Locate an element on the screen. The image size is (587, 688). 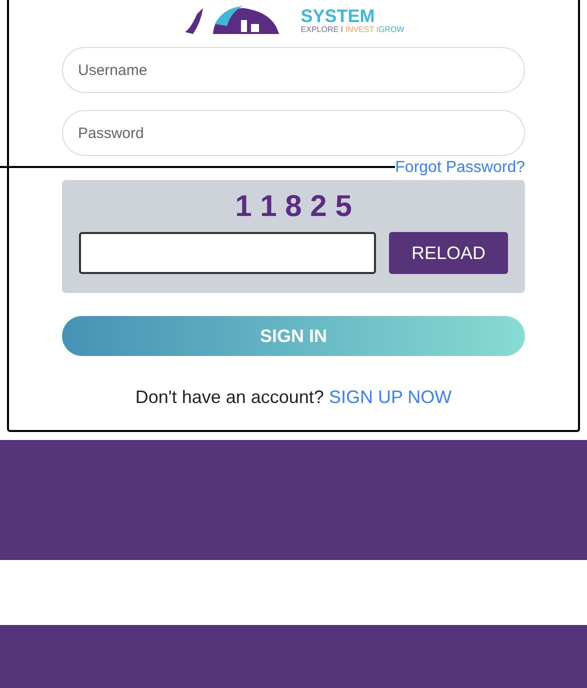
reload-button: RELOAD is located at coordinates (448, 253).